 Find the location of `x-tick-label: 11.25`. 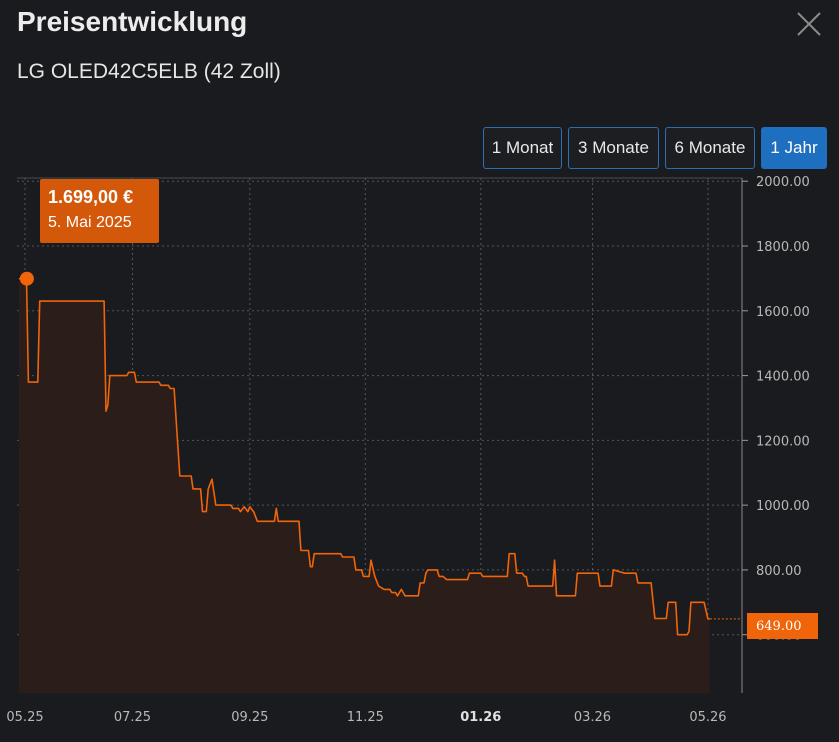

x-tick-label: 11.25 is located at coordinates (365, 717).